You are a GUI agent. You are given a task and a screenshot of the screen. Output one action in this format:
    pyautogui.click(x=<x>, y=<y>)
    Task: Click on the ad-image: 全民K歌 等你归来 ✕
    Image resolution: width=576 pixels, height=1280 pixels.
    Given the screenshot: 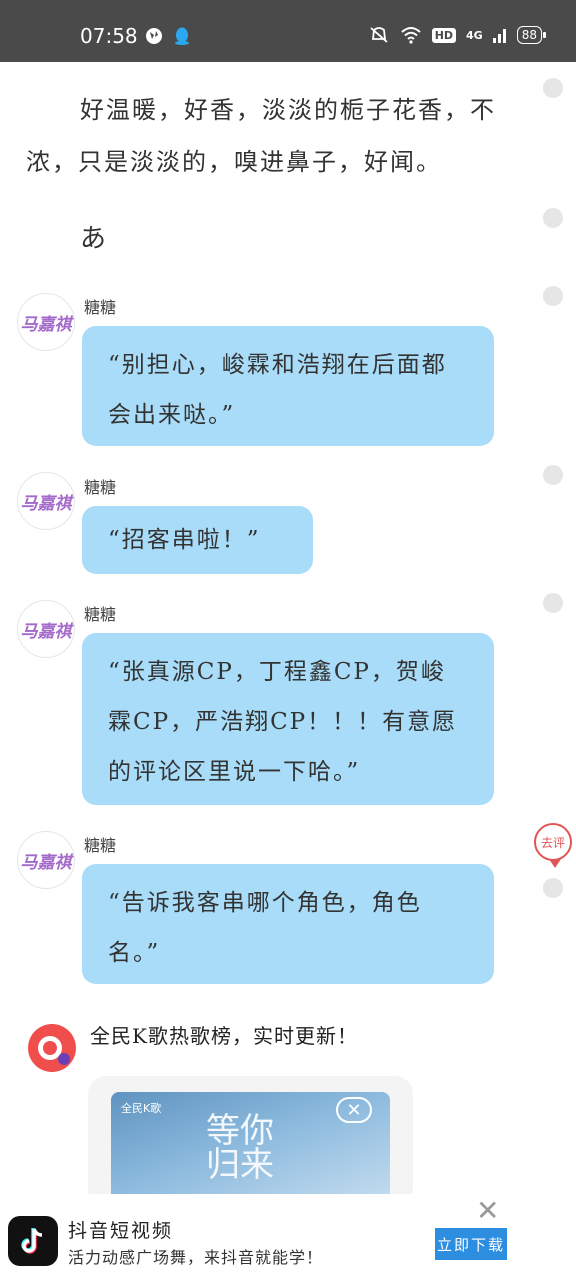 What is the action you would take?
    pyautogui.click(x=250, y=1149)
    